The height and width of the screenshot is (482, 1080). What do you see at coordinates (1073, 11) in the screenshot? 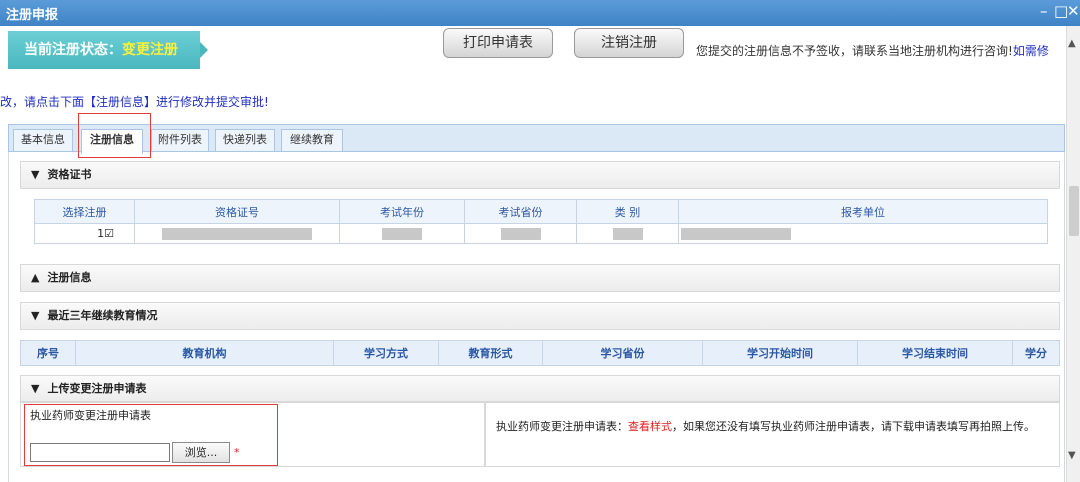
I see `close-icon: ✕` at bounding box center [1073, 11].